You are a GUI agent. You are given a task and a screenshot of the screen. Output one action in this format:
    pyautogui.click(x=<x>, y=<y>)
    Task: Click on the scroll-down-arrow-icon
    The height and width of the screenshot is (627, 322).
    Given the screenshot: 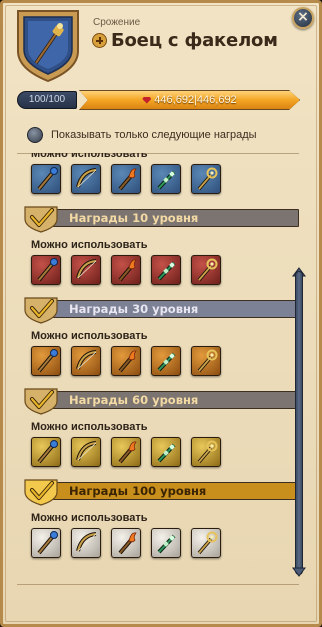 What is the action you would take?
    pyautogui.click(x=299, y=572)
    